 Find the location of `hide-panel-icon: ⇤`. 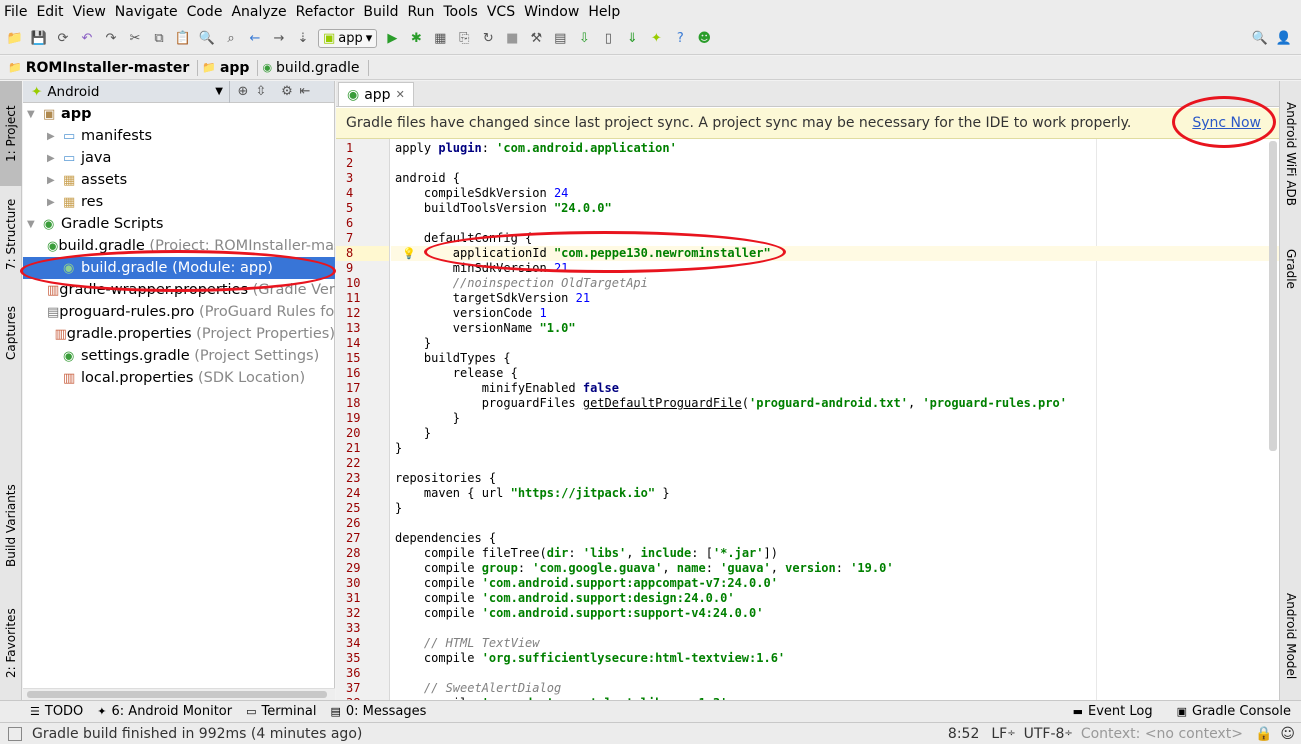

hide-panel-icon: ⇤ is located at coordinates (305, 92).